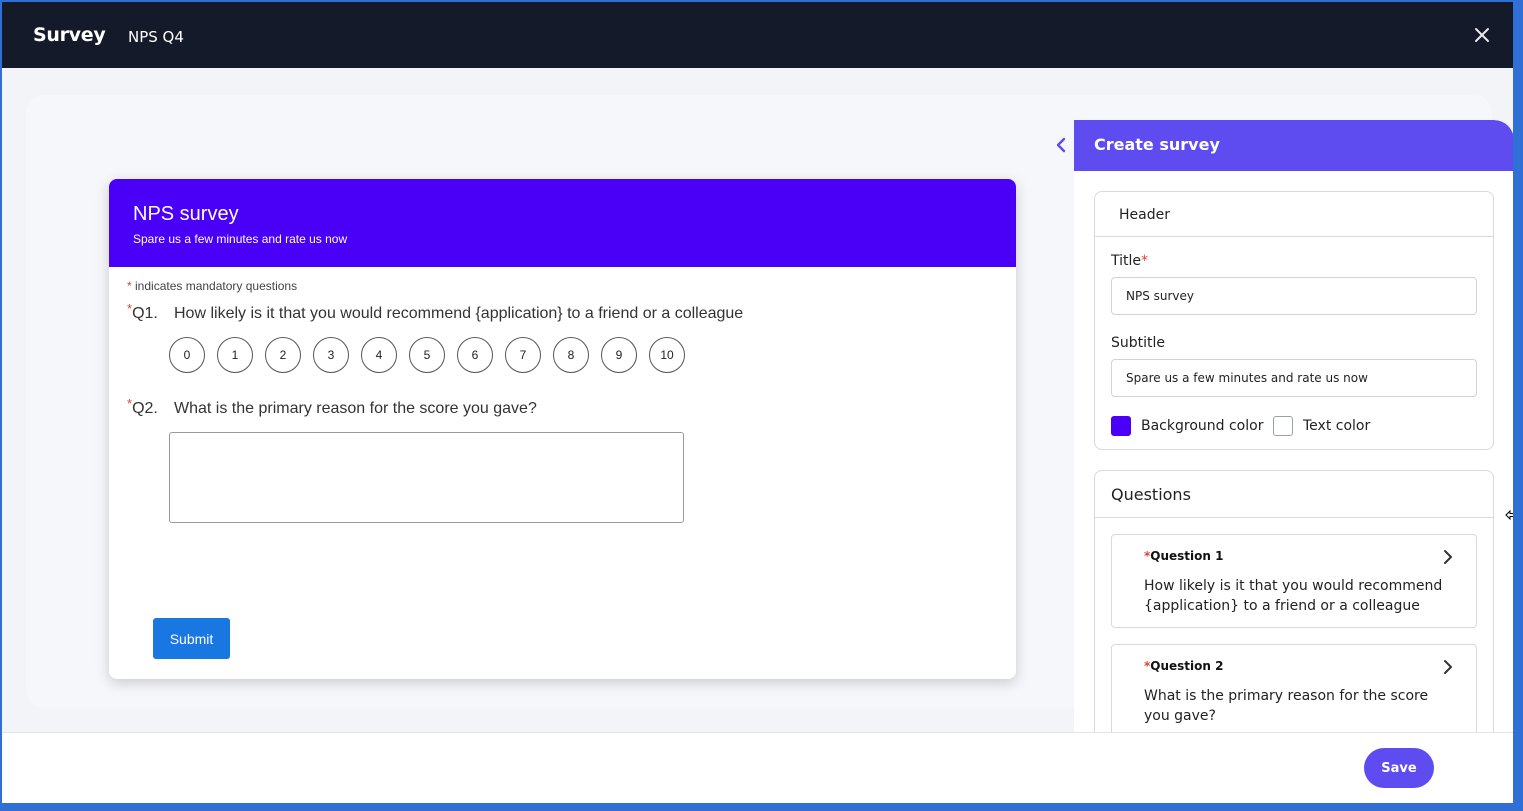 The image size is (1523, 811). What do you see at coordinates (619, 355) in the screenshot?
I see `scale-option-9: 9` at bounding box center [619, 355].